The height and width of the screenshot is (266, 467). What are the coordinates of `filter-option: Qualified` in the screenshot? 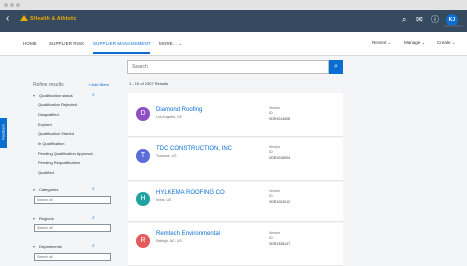 It's located at (46, 172).